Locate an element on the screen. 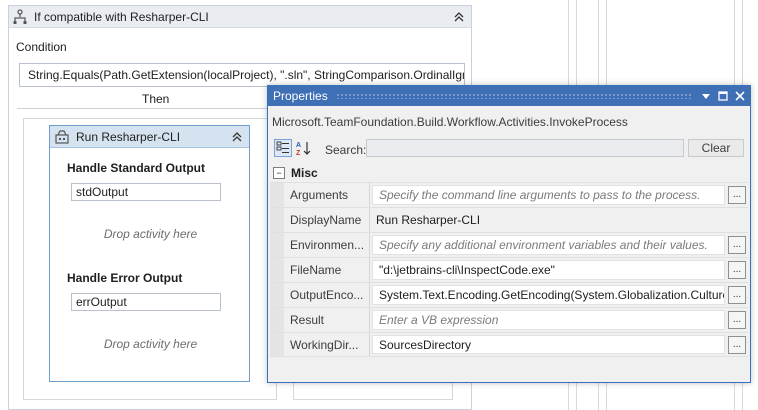  svg-text: A is located at coordinates (298, 145).